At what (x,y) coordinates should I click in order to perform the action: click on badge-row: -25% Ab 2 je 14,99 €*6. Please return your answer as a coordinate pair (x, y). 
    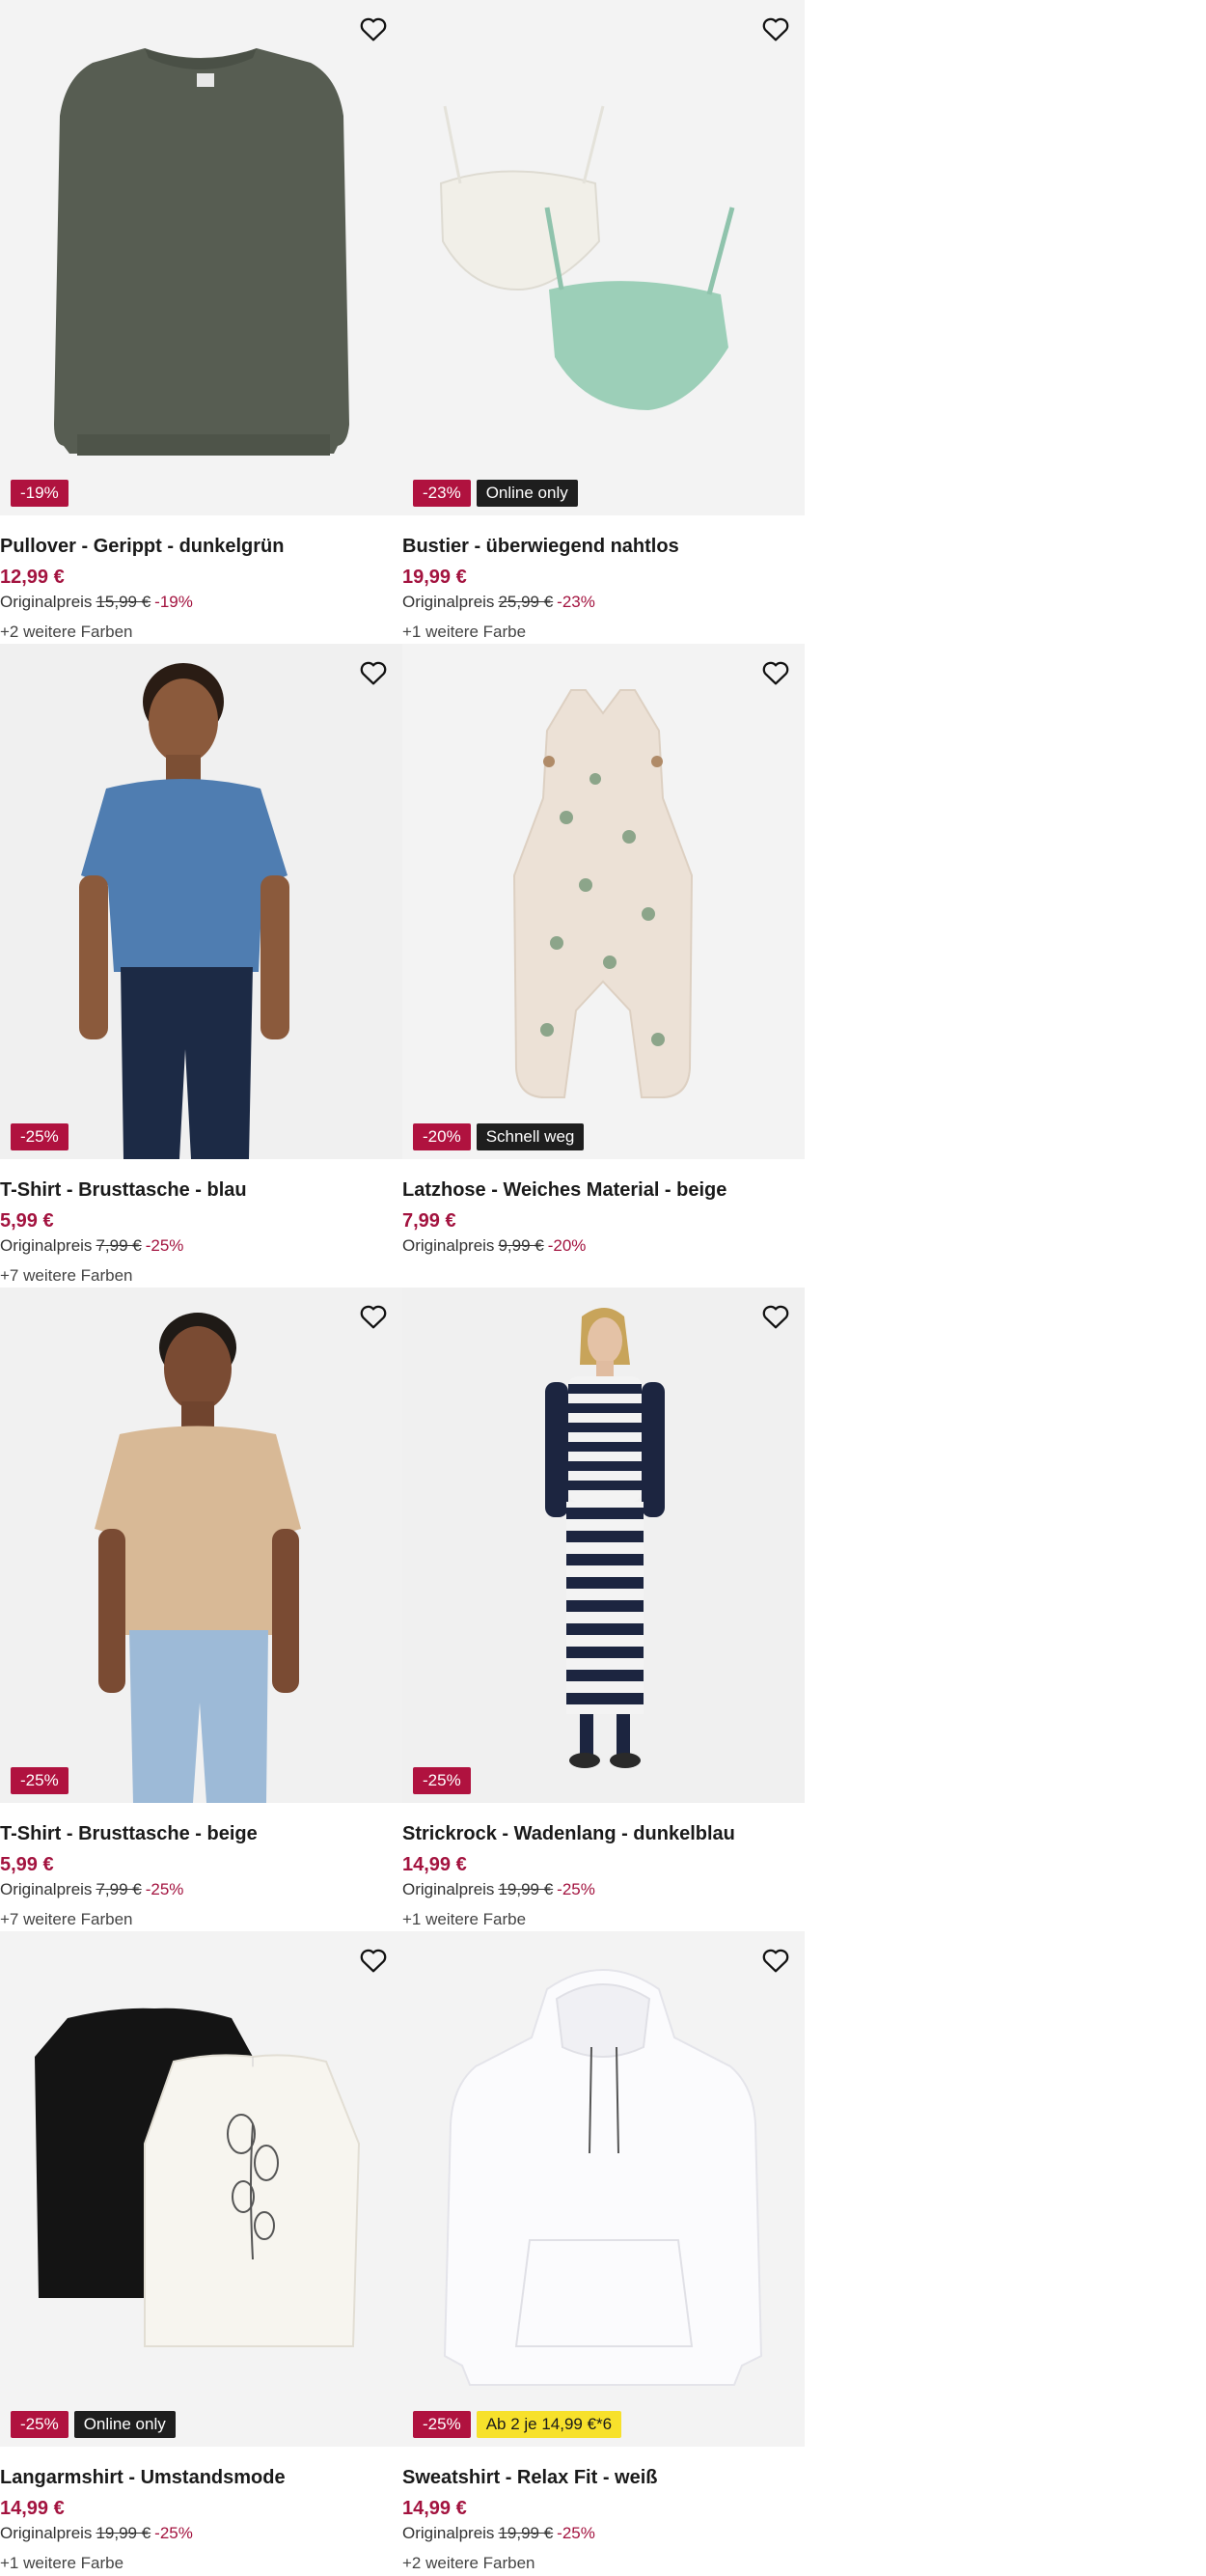
    Looking at the image, I should click on (518, 2424).